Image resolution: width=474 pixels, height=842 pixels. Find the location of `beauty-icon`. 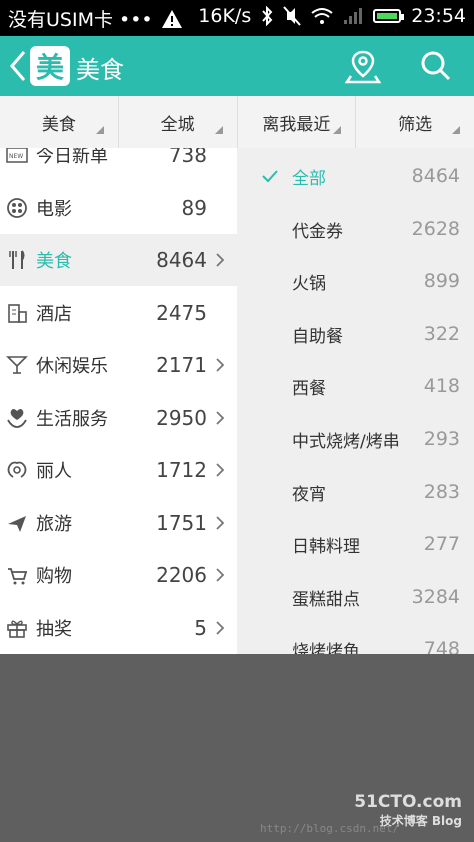

beauty-icon is located at coordinates (17, 469).